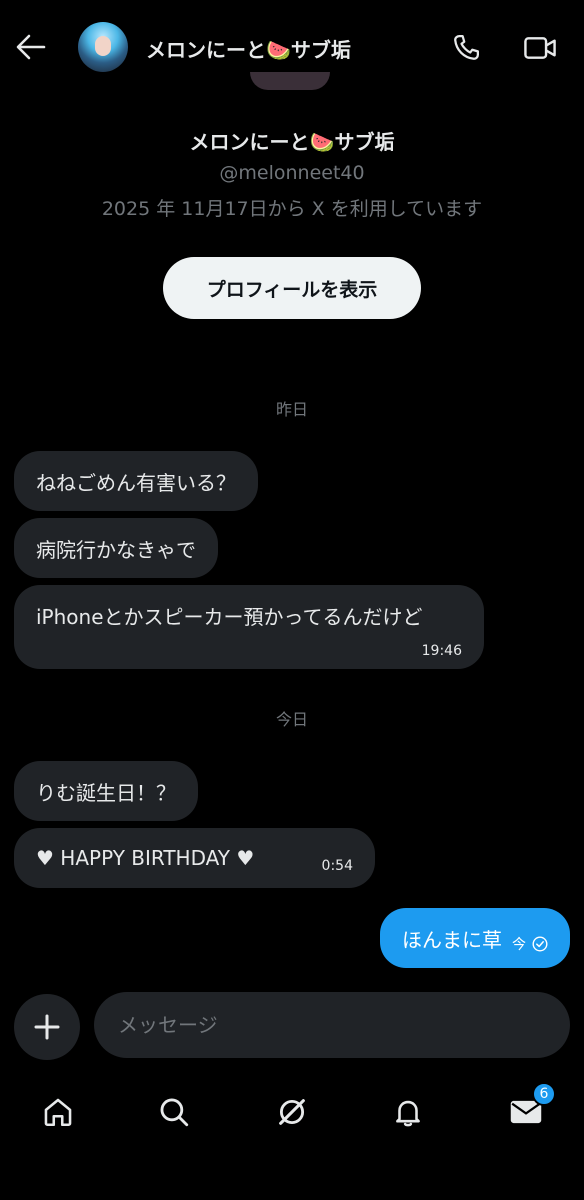 This screenshot has width=584, height=1200. I want to click on message-composer, so click(292, 1025).